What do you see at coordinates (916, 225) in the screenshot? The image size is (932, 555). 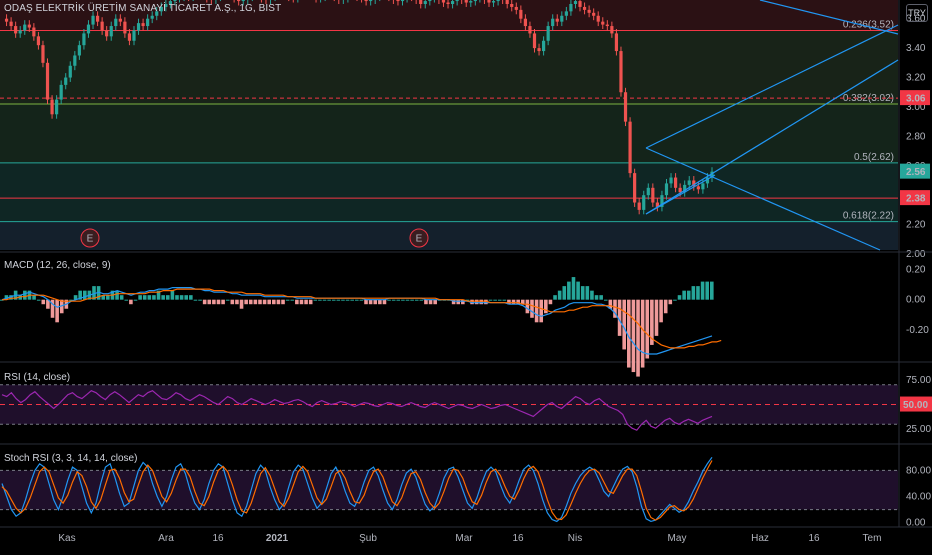 I see `price-tick-label: 2.20` at bounding box center [916, 225].